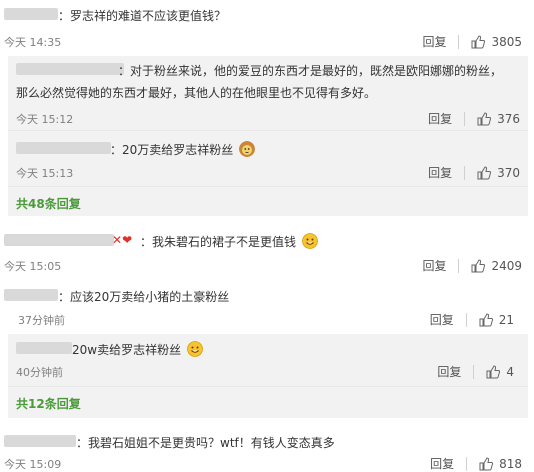  I want to click on comment-time: 今天 14:35, so click(33, 42).